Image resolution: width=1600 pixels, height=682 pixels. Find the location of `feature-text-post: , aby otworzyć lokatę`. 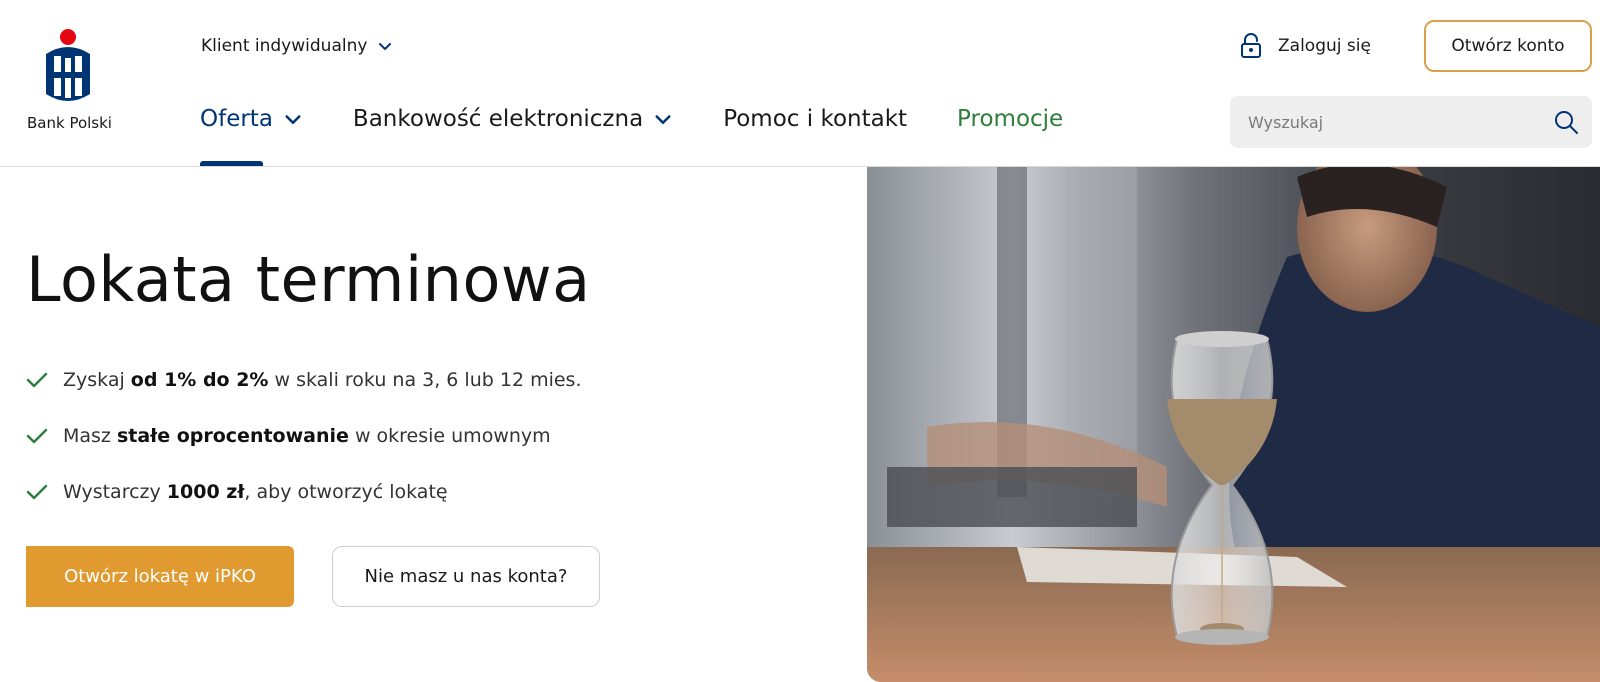

feature-text-post: , aby otworzyć lokatę is located at coordinates (346, 492).